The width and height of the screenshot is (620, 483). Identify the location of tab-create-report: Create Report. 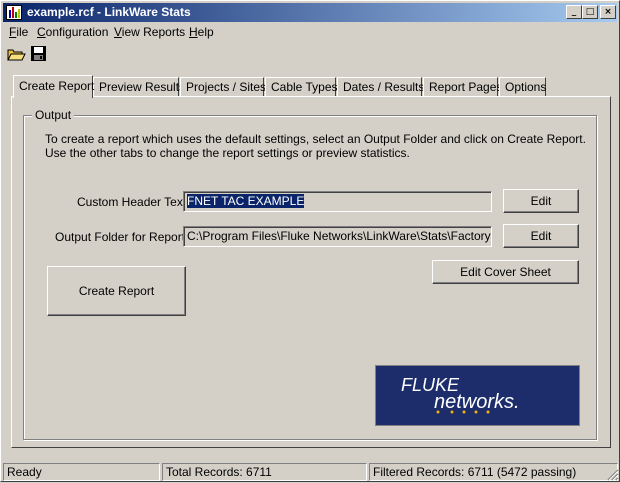
(53, 86).